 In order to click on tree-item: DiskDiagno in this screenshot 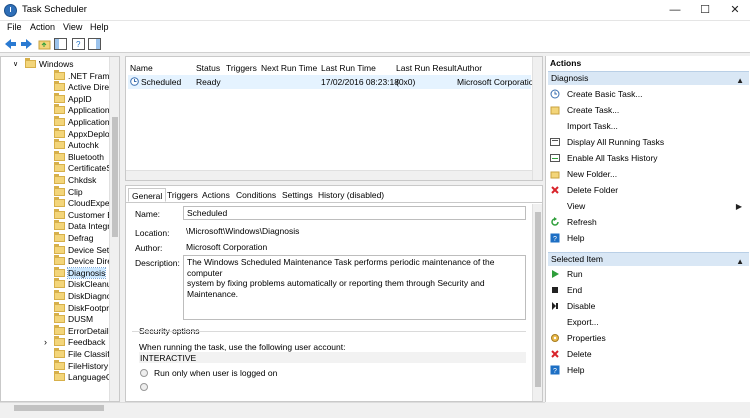, I will do `click(82, 296)`.